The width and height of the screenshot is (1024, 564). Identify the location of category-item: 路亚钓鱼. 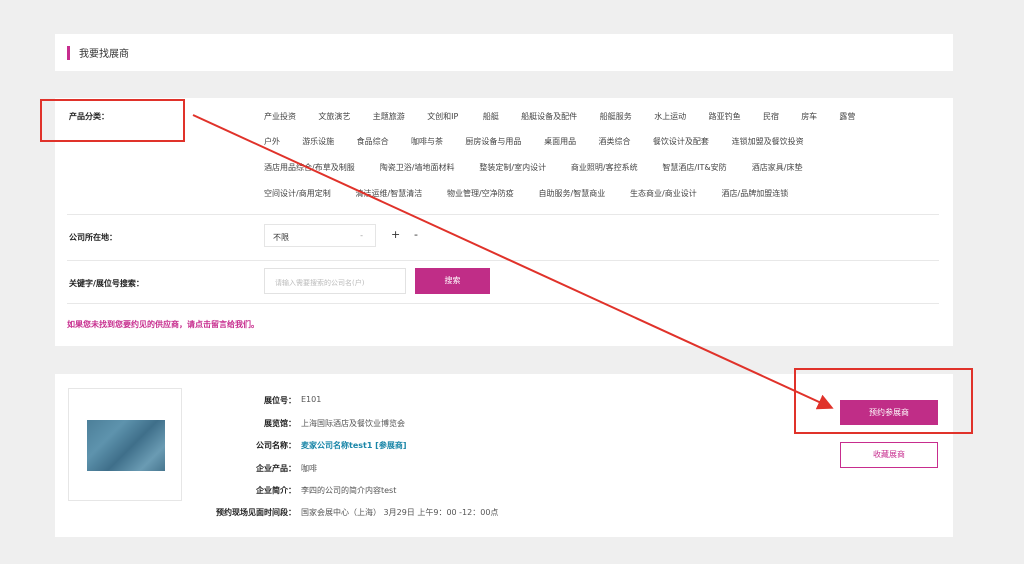
(725, 116).